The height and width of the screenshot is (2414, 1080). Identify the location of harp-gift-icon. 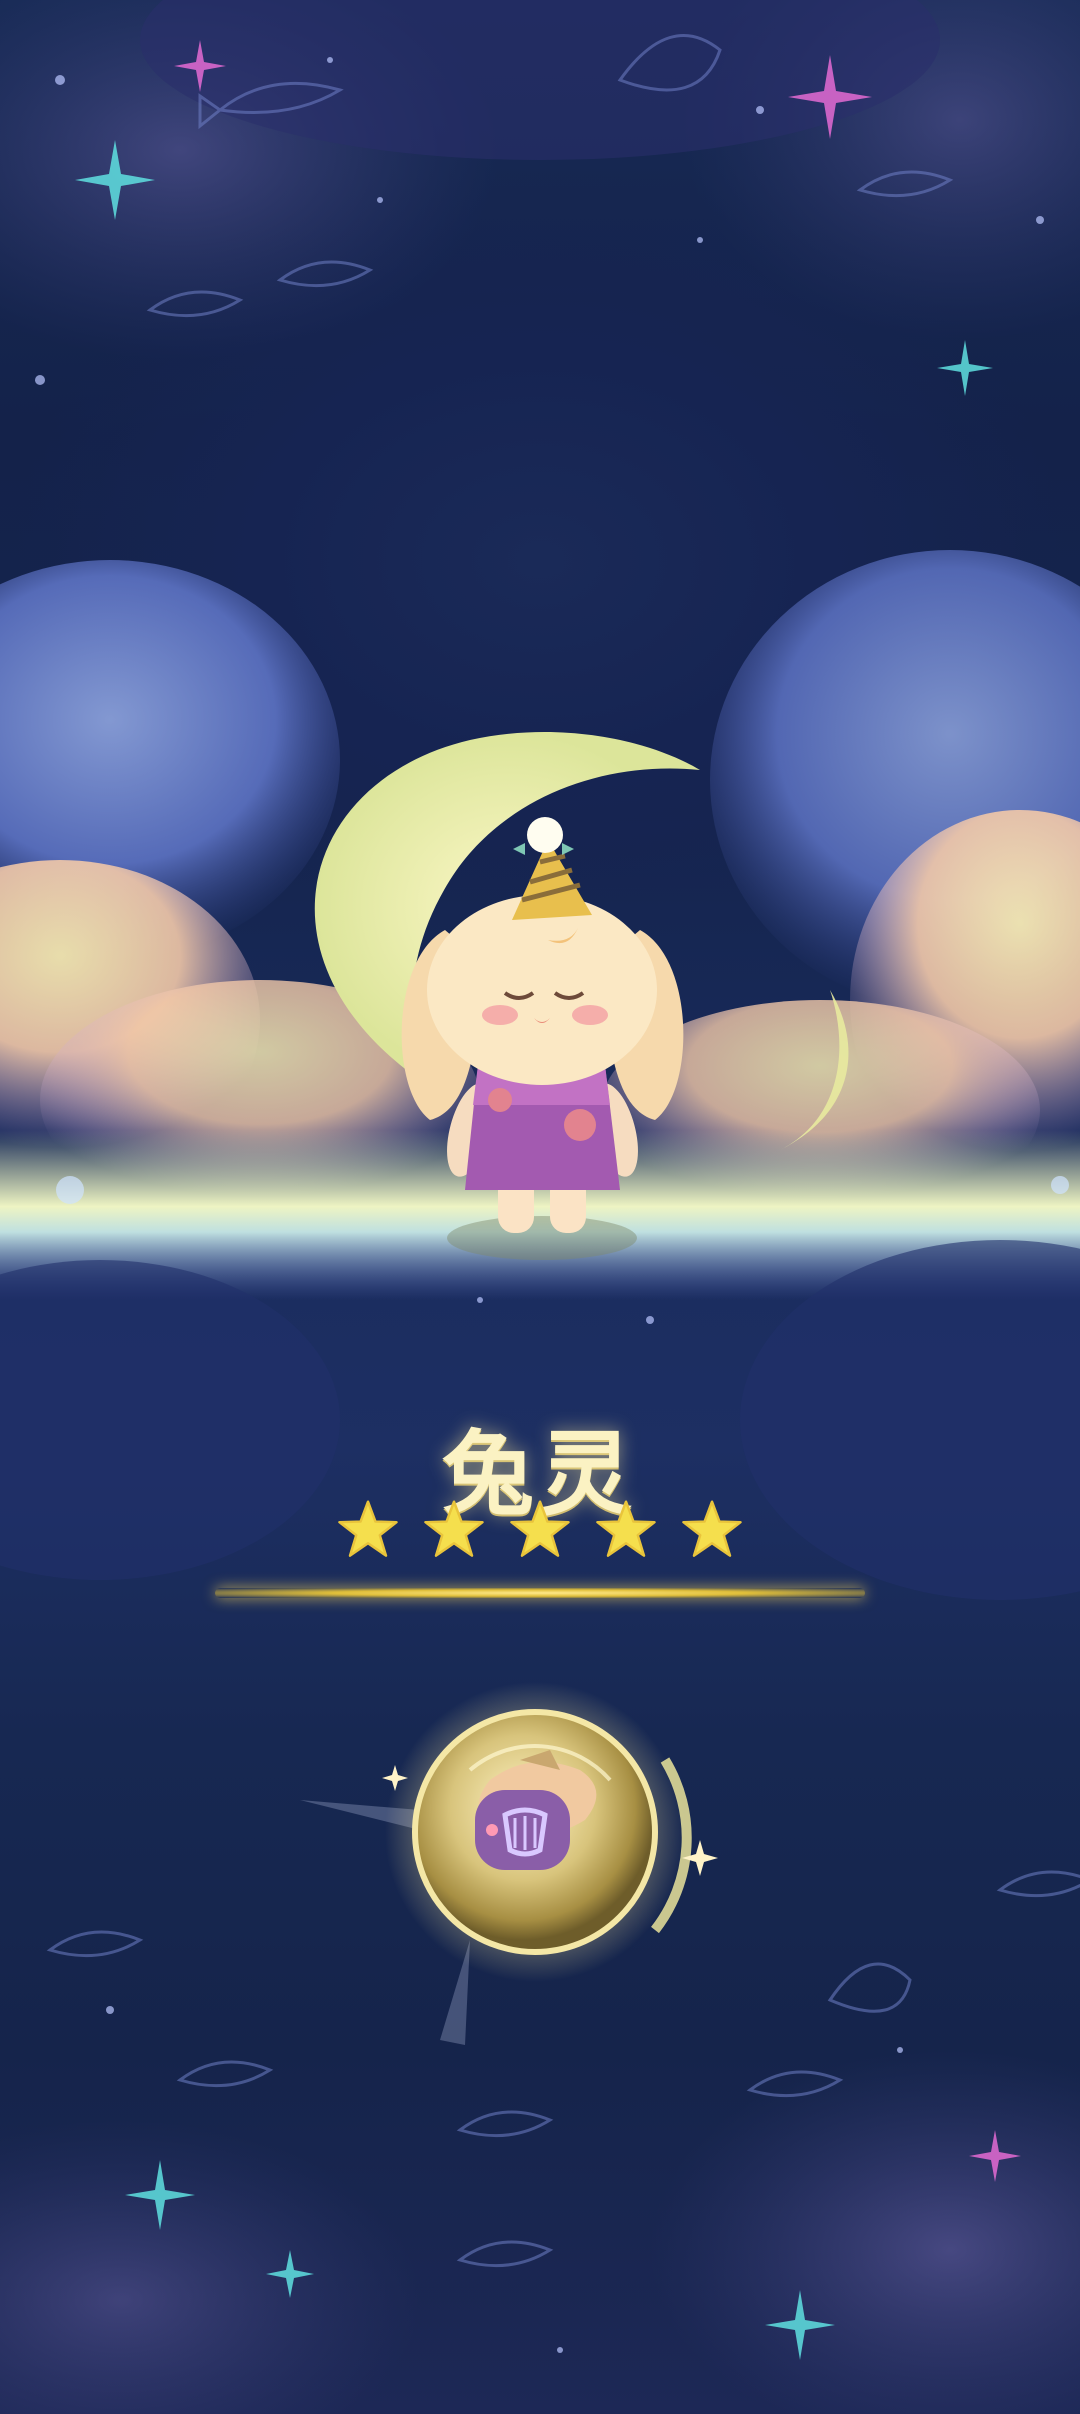
(535, 1830).